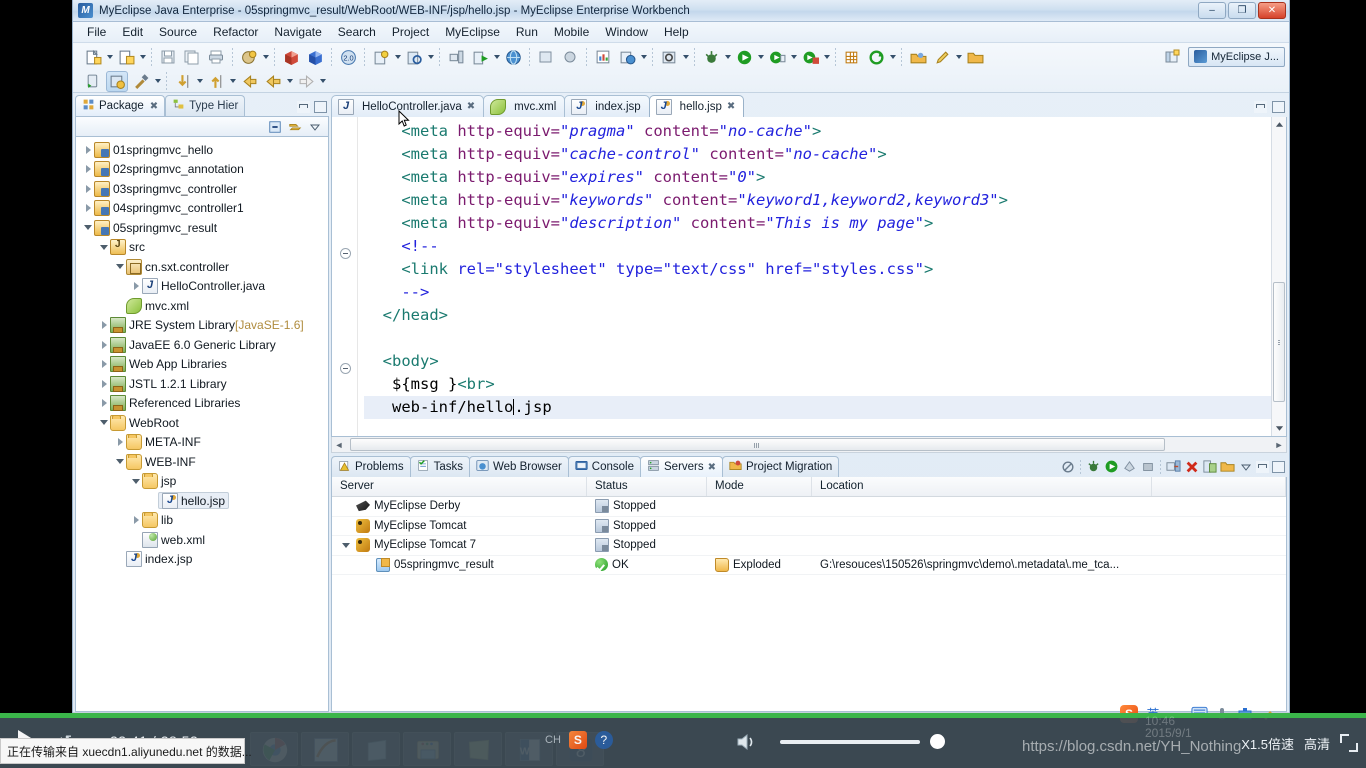 The width and height of the screenshot is (1366, 768). What do you see at coordinates (1279, 428) in the screenshot?
I see `scroll-down-icon` at bounding box center [1279, 428].